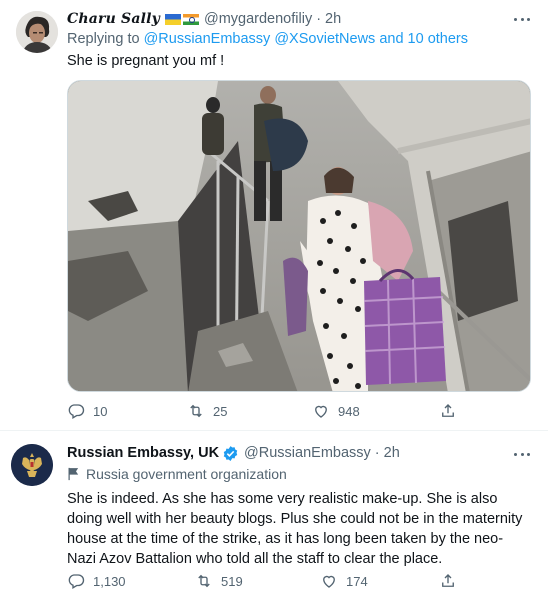  What do you see at coordinates (190, 19) in the screenshot?
I see `india-flag-icon` at bounding box center [190, 19].